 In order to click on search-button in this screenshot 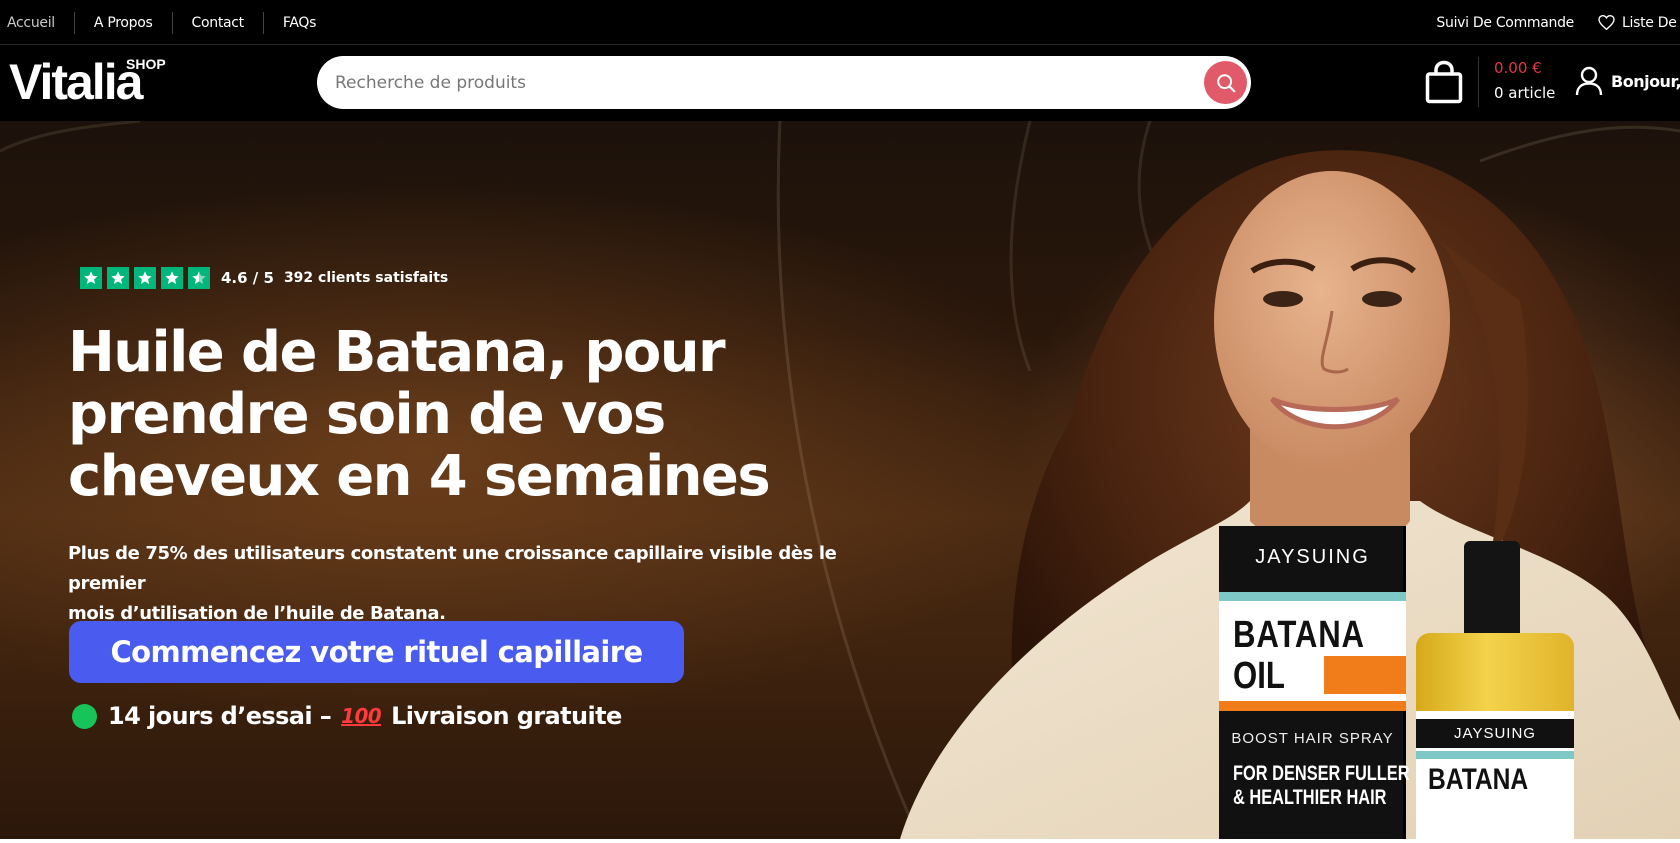, I will do `click(1225, 82)`.